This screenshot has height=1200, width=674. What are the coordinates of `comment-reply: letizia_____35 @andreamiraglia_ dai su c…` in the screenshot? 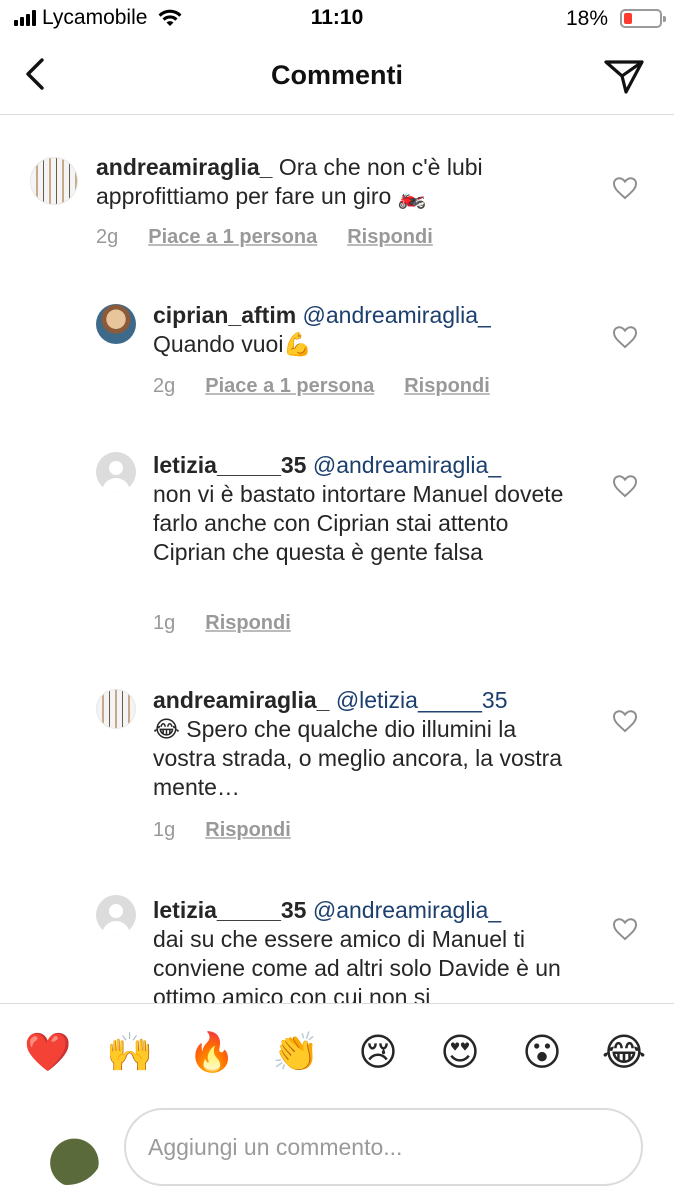 It's located at (337, 944).